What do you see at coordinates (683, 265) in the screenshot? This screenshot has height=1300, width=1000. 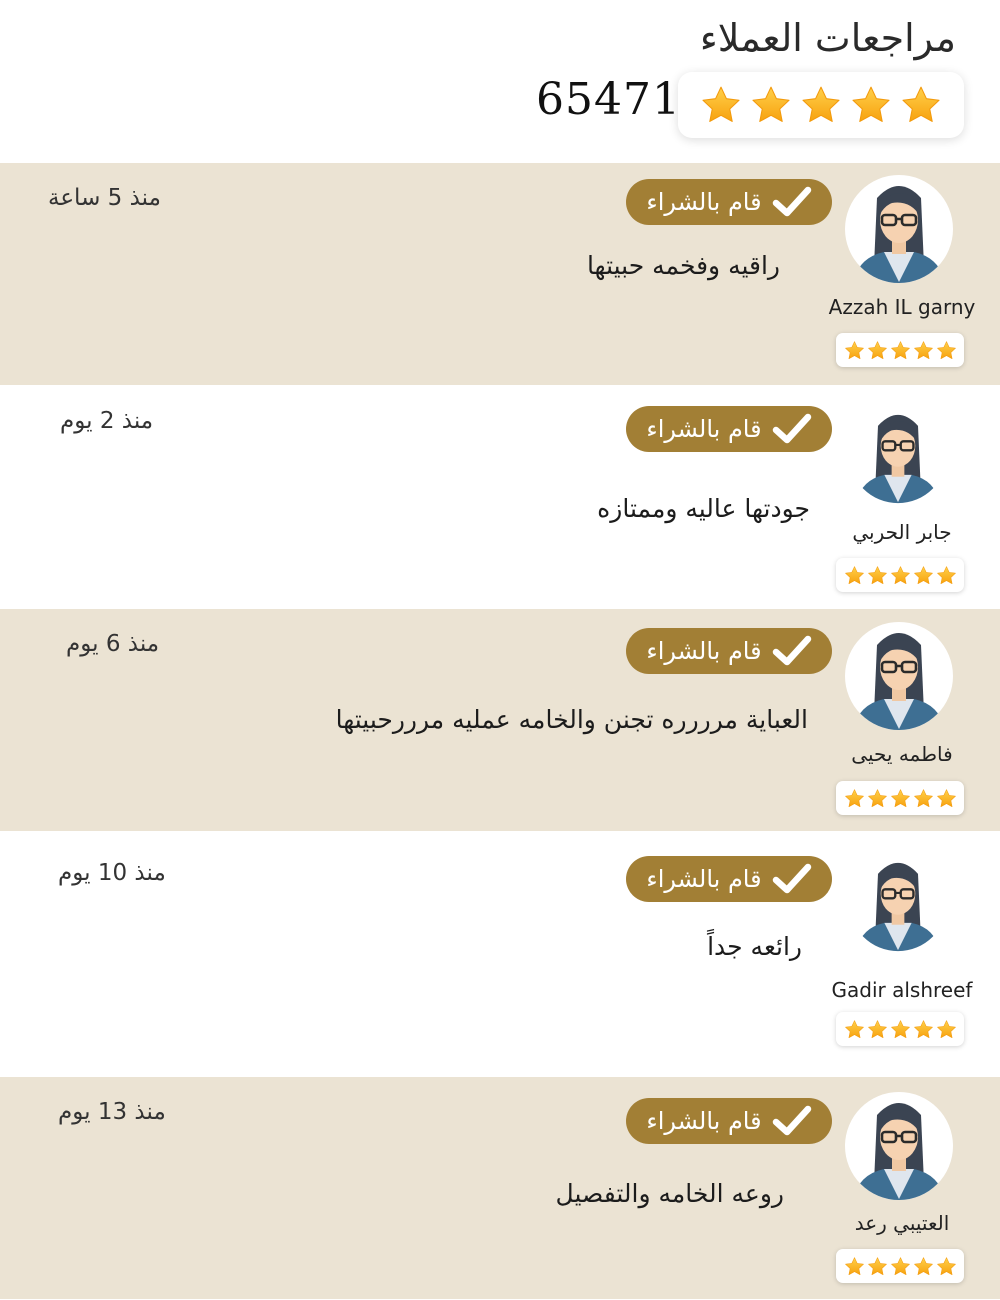 I see `review-comment: راقيه وفخمه حبيتها` at bounding box center [683, 265].